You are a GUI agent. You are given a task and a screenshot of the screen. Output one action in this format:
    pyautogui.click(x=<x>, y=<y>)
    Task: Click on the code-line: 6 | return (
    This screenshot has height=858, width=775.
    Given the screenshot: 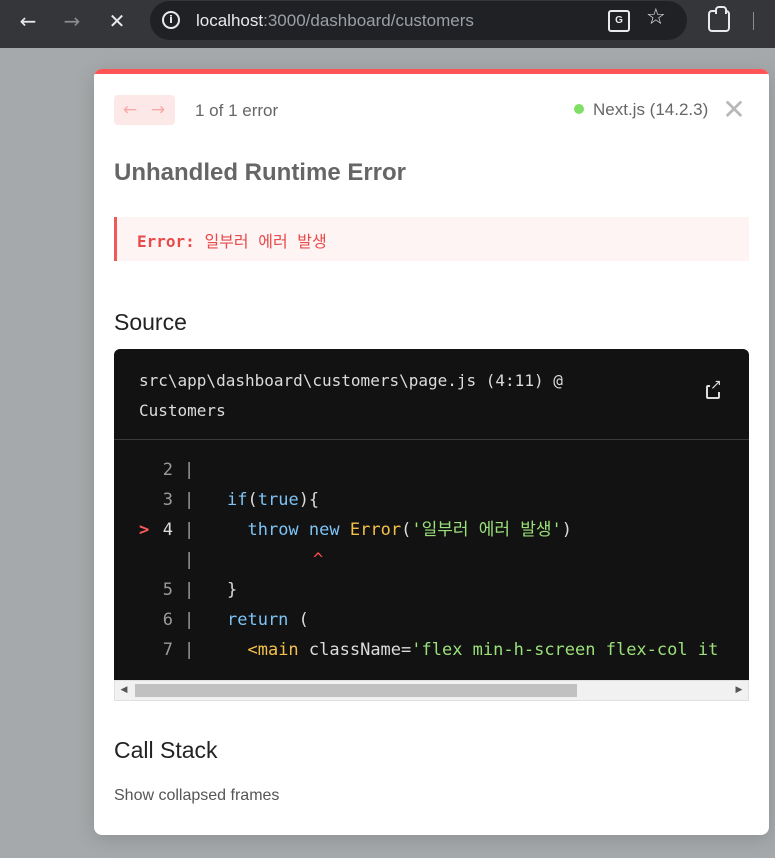 What is the action you would take?
    pyautogui.click(x=431, y=620)
    